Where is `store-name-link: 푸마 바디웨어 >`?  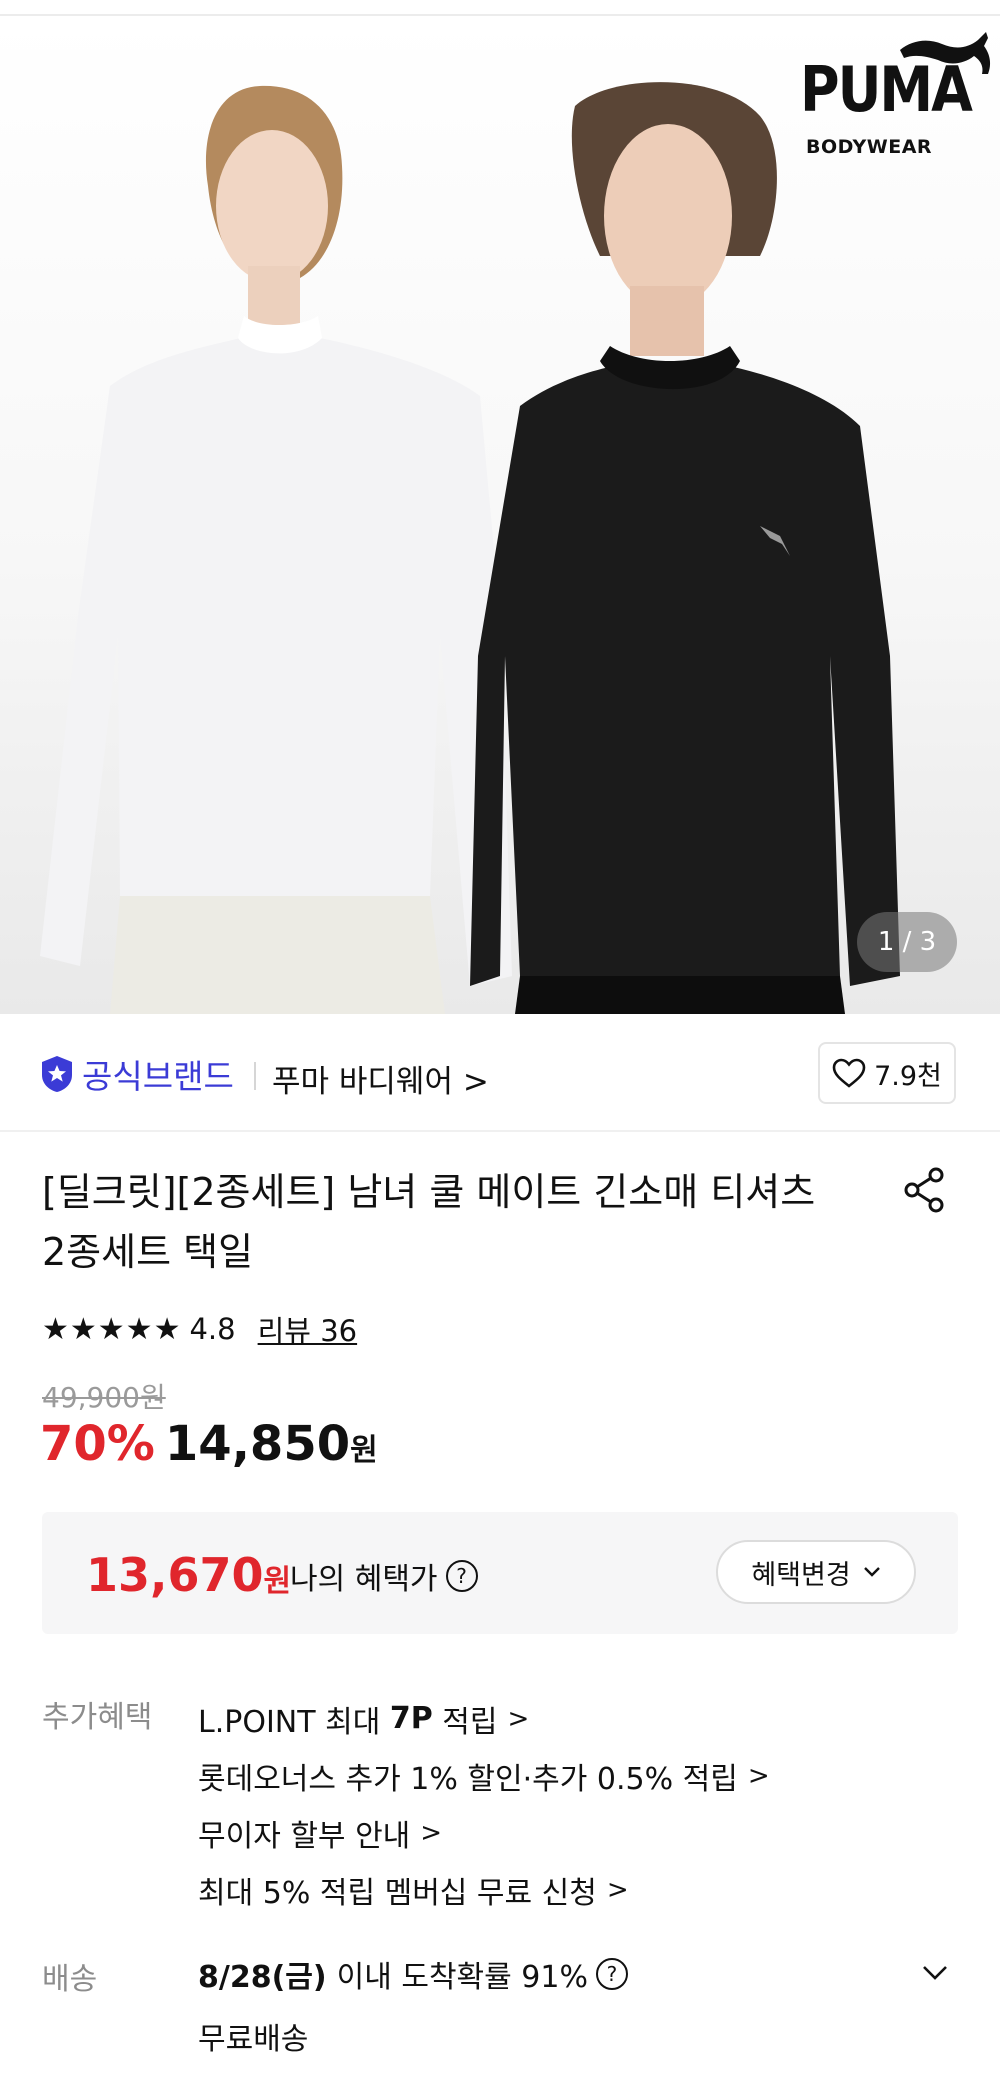
store-name-link: 푸마 바디웨어 > is located at coordinates (380, 1078).